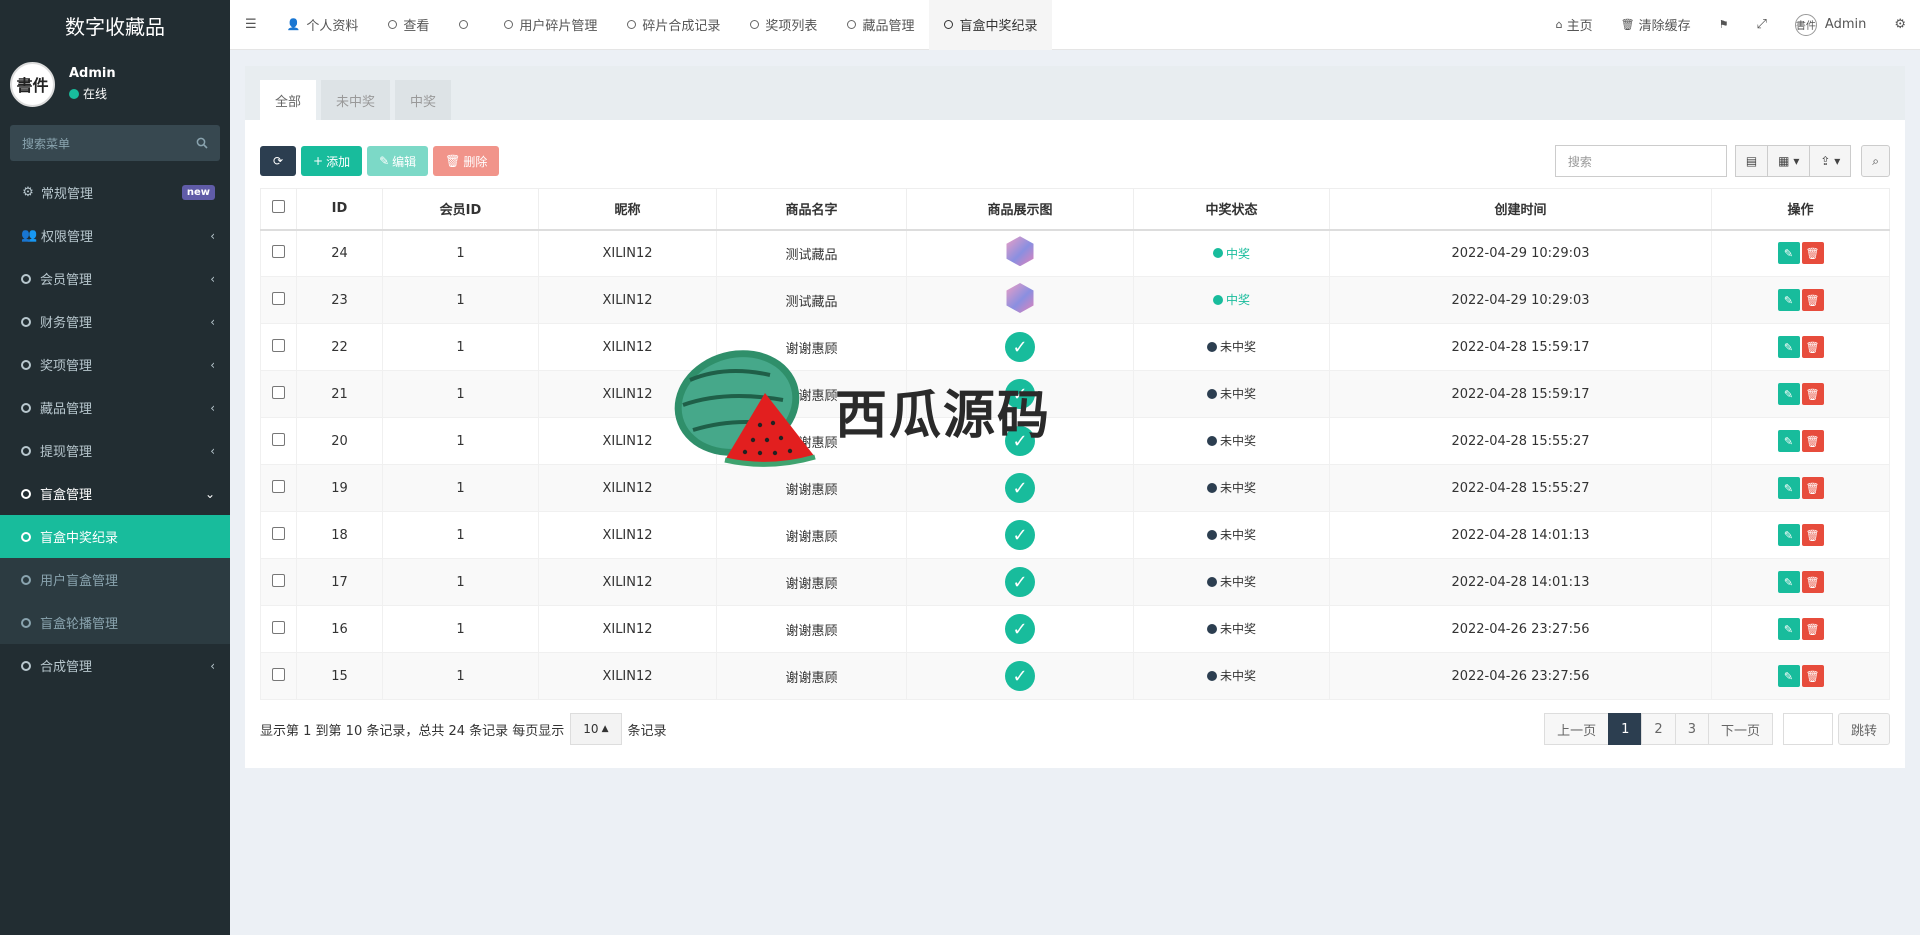 This screenshot has width=1920, height=935. I want to click on sidebar-subitem-user-blindbox: 用户盲盒管理, so click(115, 579).